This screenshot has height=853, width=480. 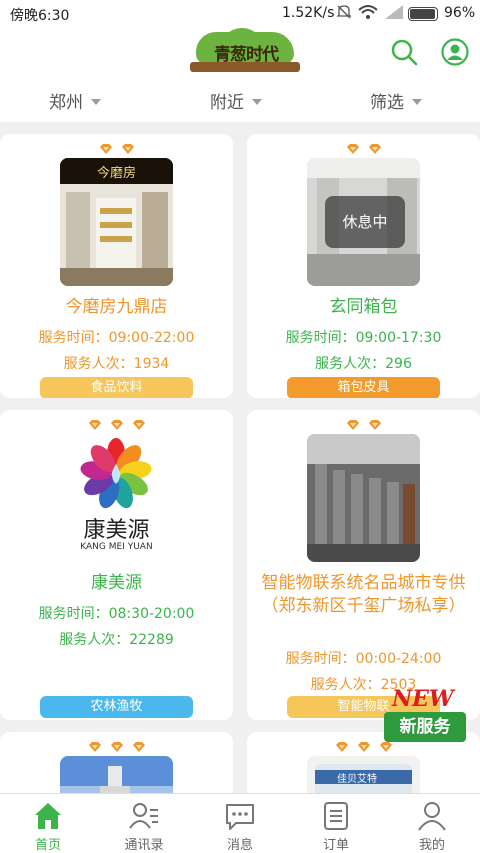 What do you see at coordinates (144, 845) in the screenshot?
I see `tab-contacts-label: 通讯录` at bounding box center [144, 845].